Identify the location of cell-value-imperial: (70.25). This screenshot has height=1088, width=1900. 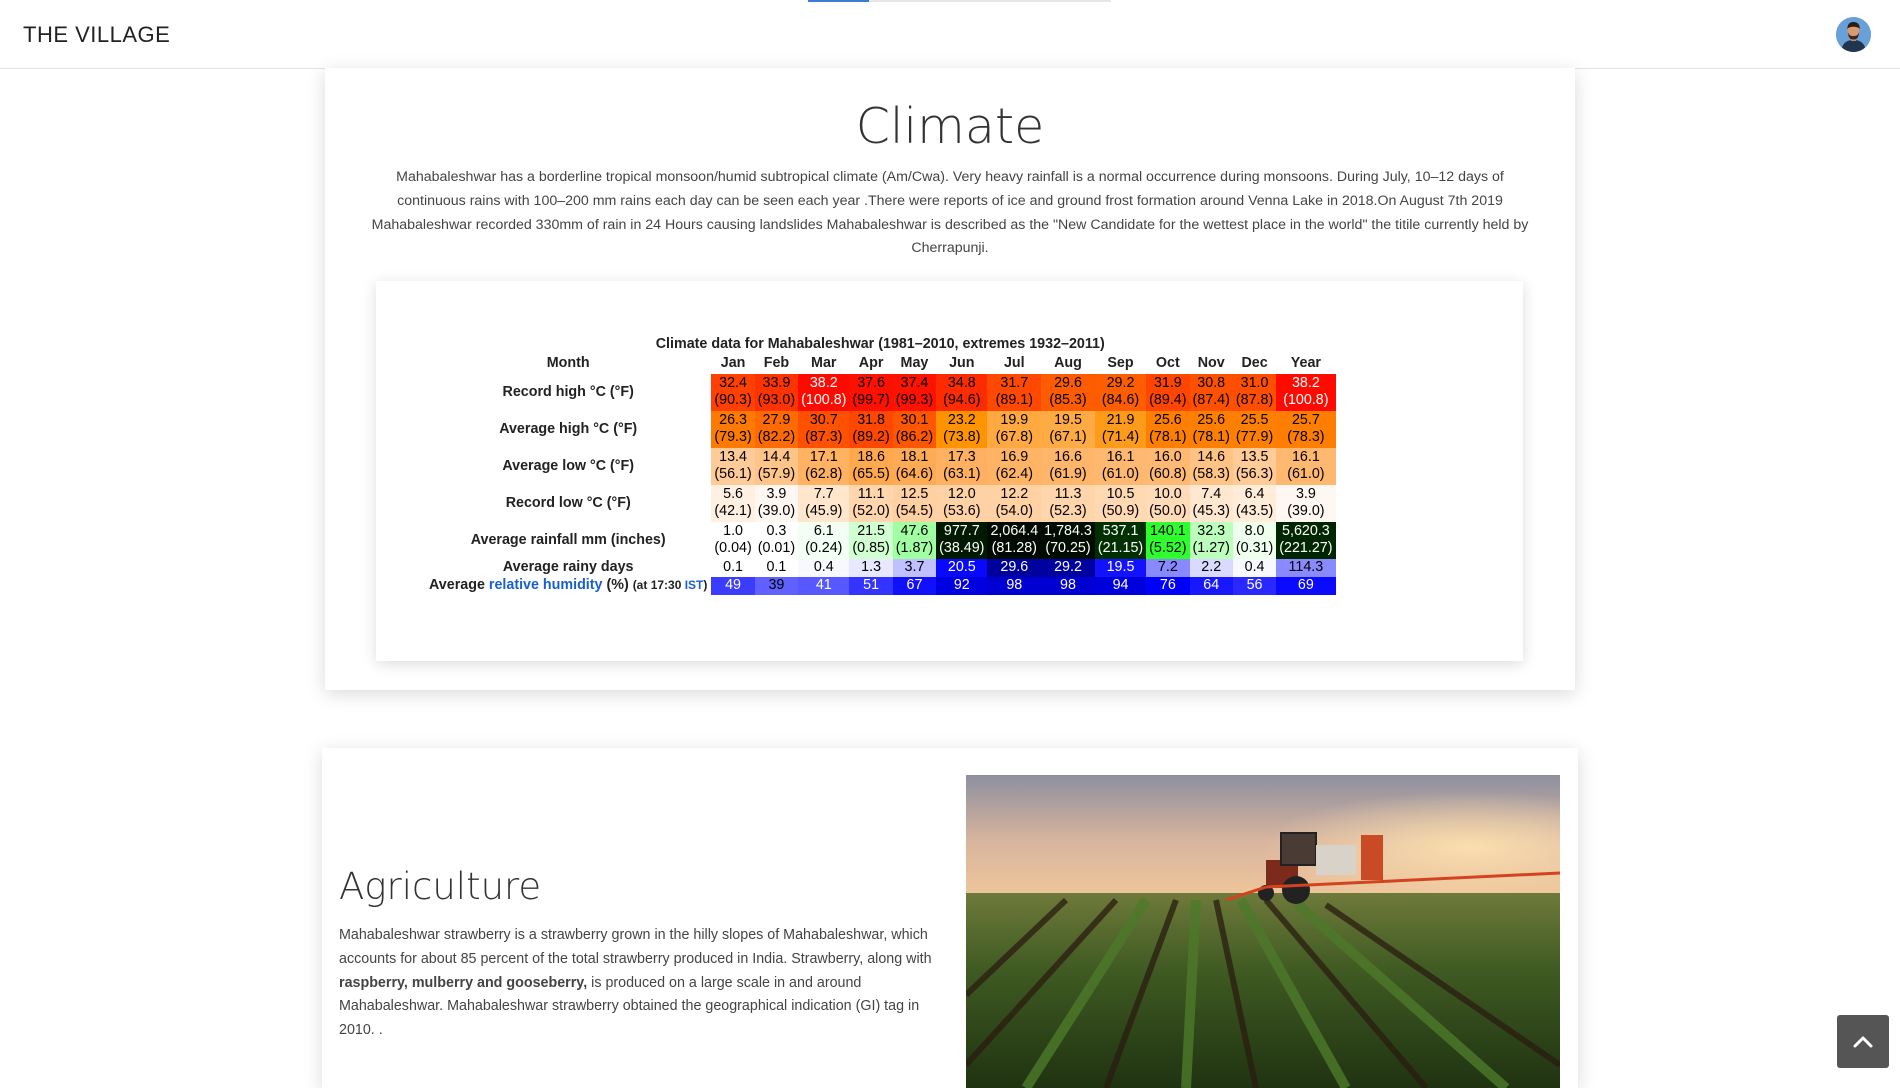
(1068, 548).